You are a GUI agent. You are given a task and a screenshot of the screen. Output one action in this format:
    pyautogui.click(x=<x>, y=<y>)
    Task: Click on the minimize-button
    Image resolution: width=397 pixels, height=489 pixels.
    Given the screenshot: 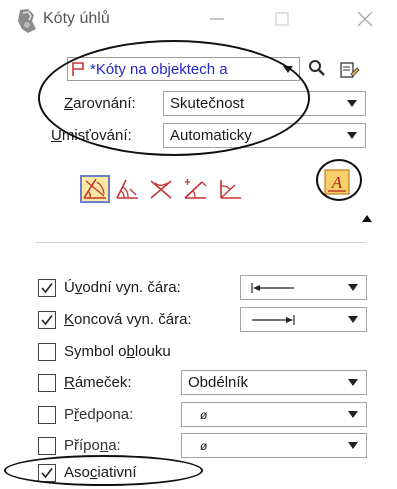 What is the action you would take?
    pyautogui.click(x=217, y=19)
    